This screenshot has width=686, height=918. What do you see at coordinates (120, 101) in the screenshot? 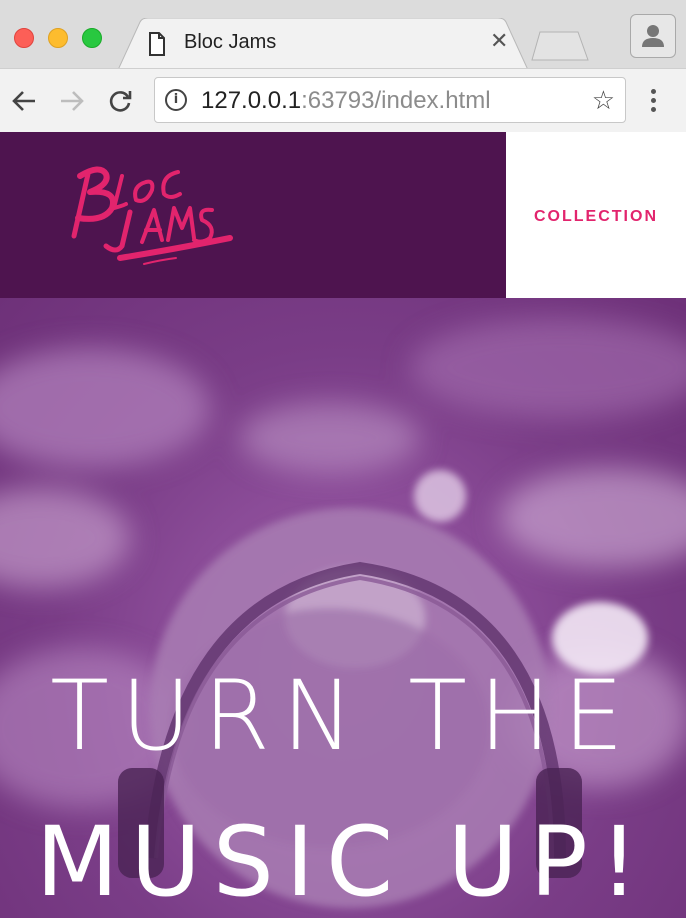
I see `reload-icon` at bounding box center [120, 101].